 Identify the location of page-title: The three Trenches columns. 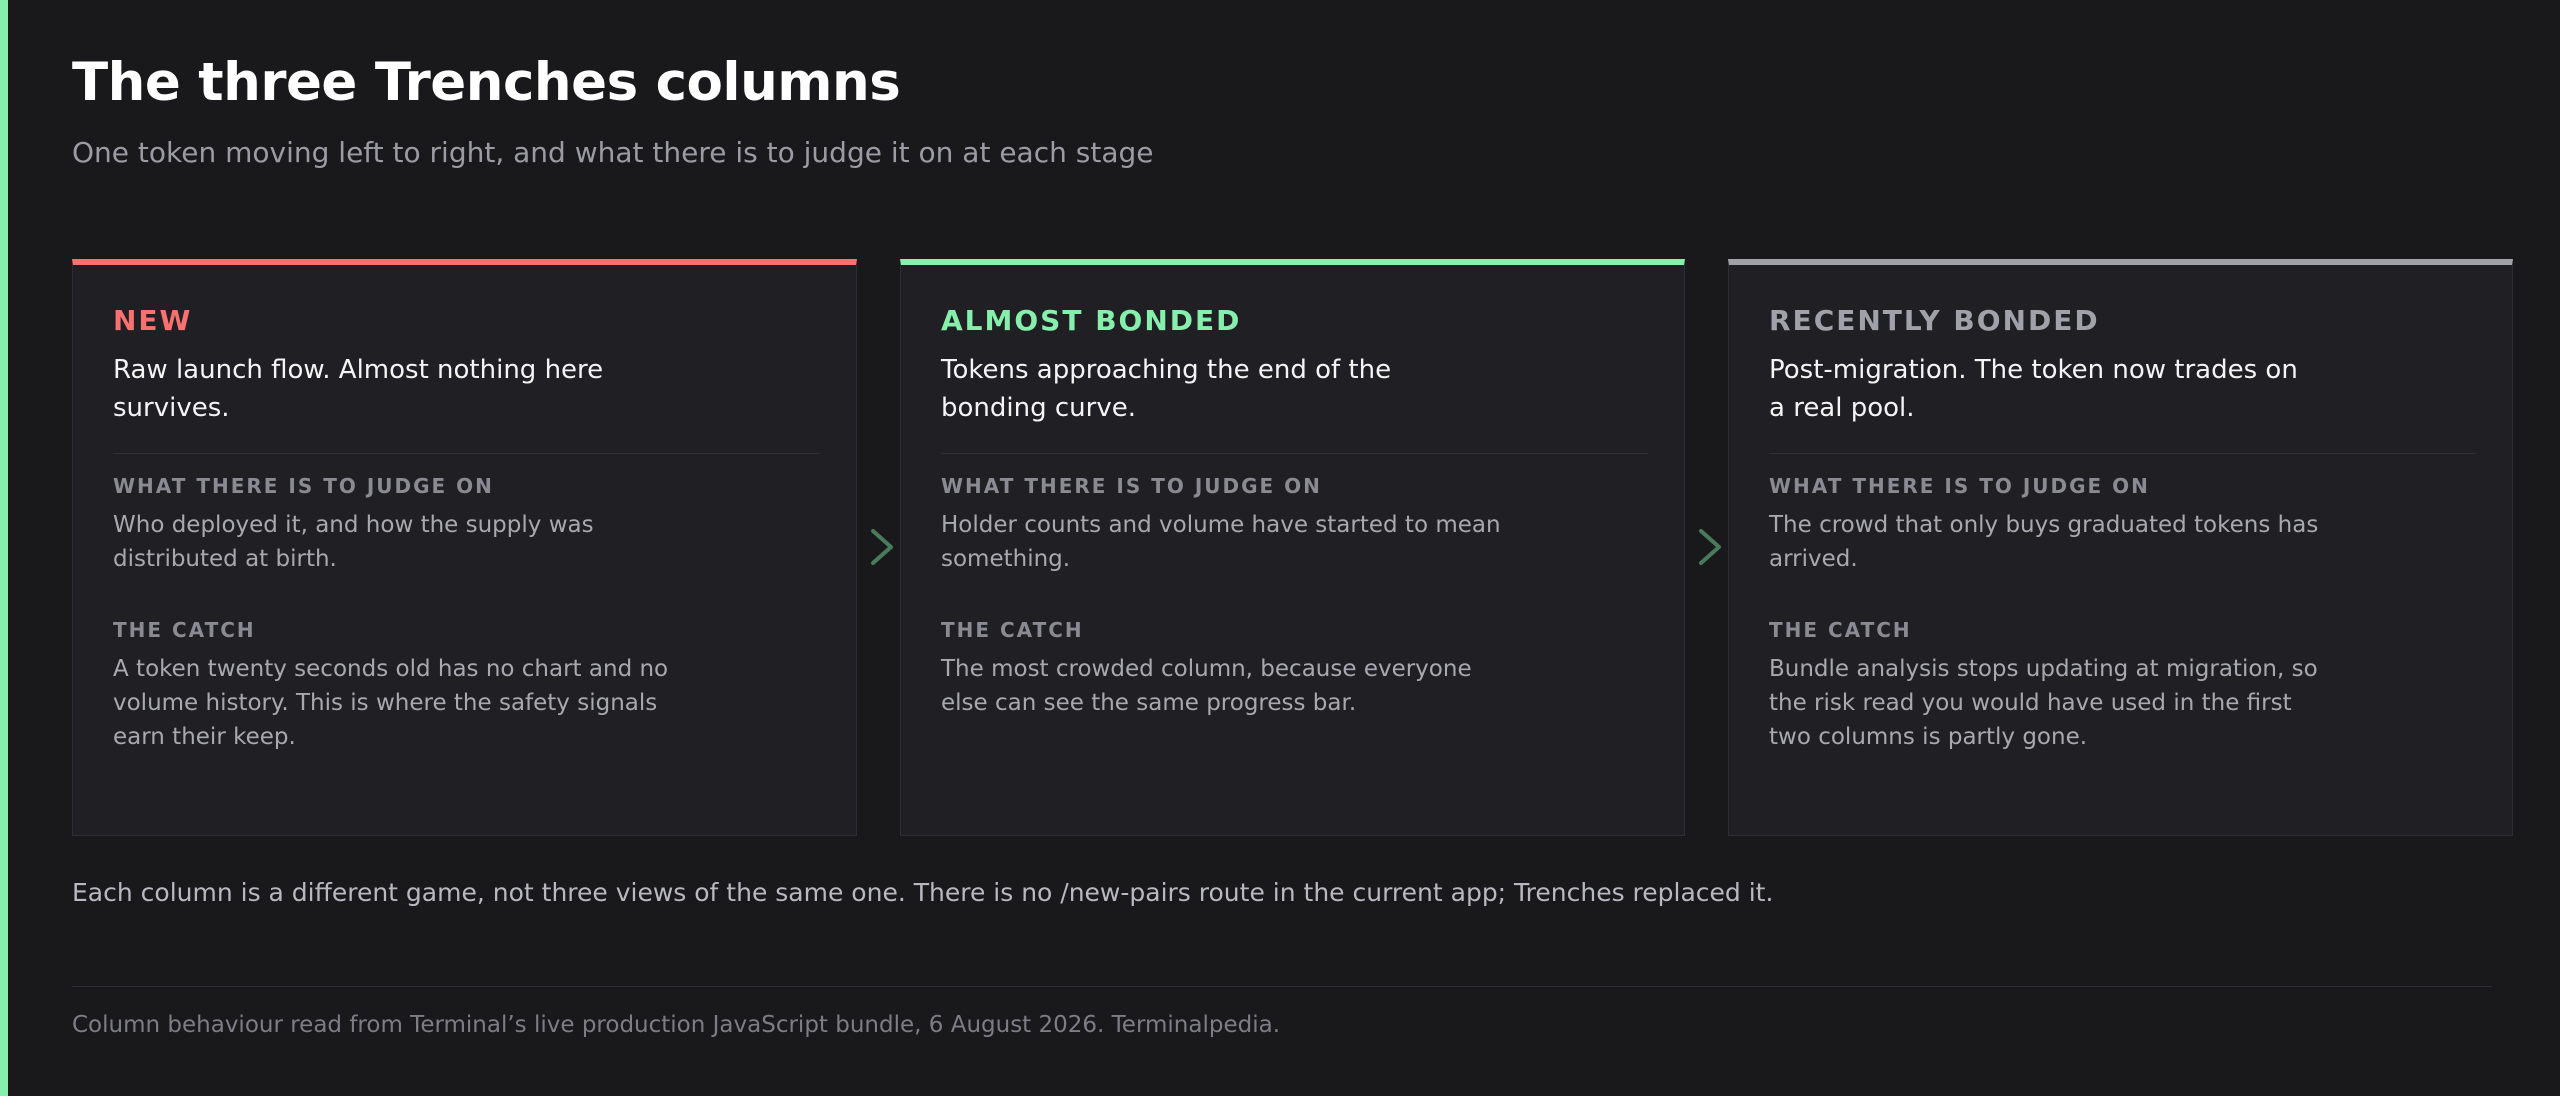
(486, 82).